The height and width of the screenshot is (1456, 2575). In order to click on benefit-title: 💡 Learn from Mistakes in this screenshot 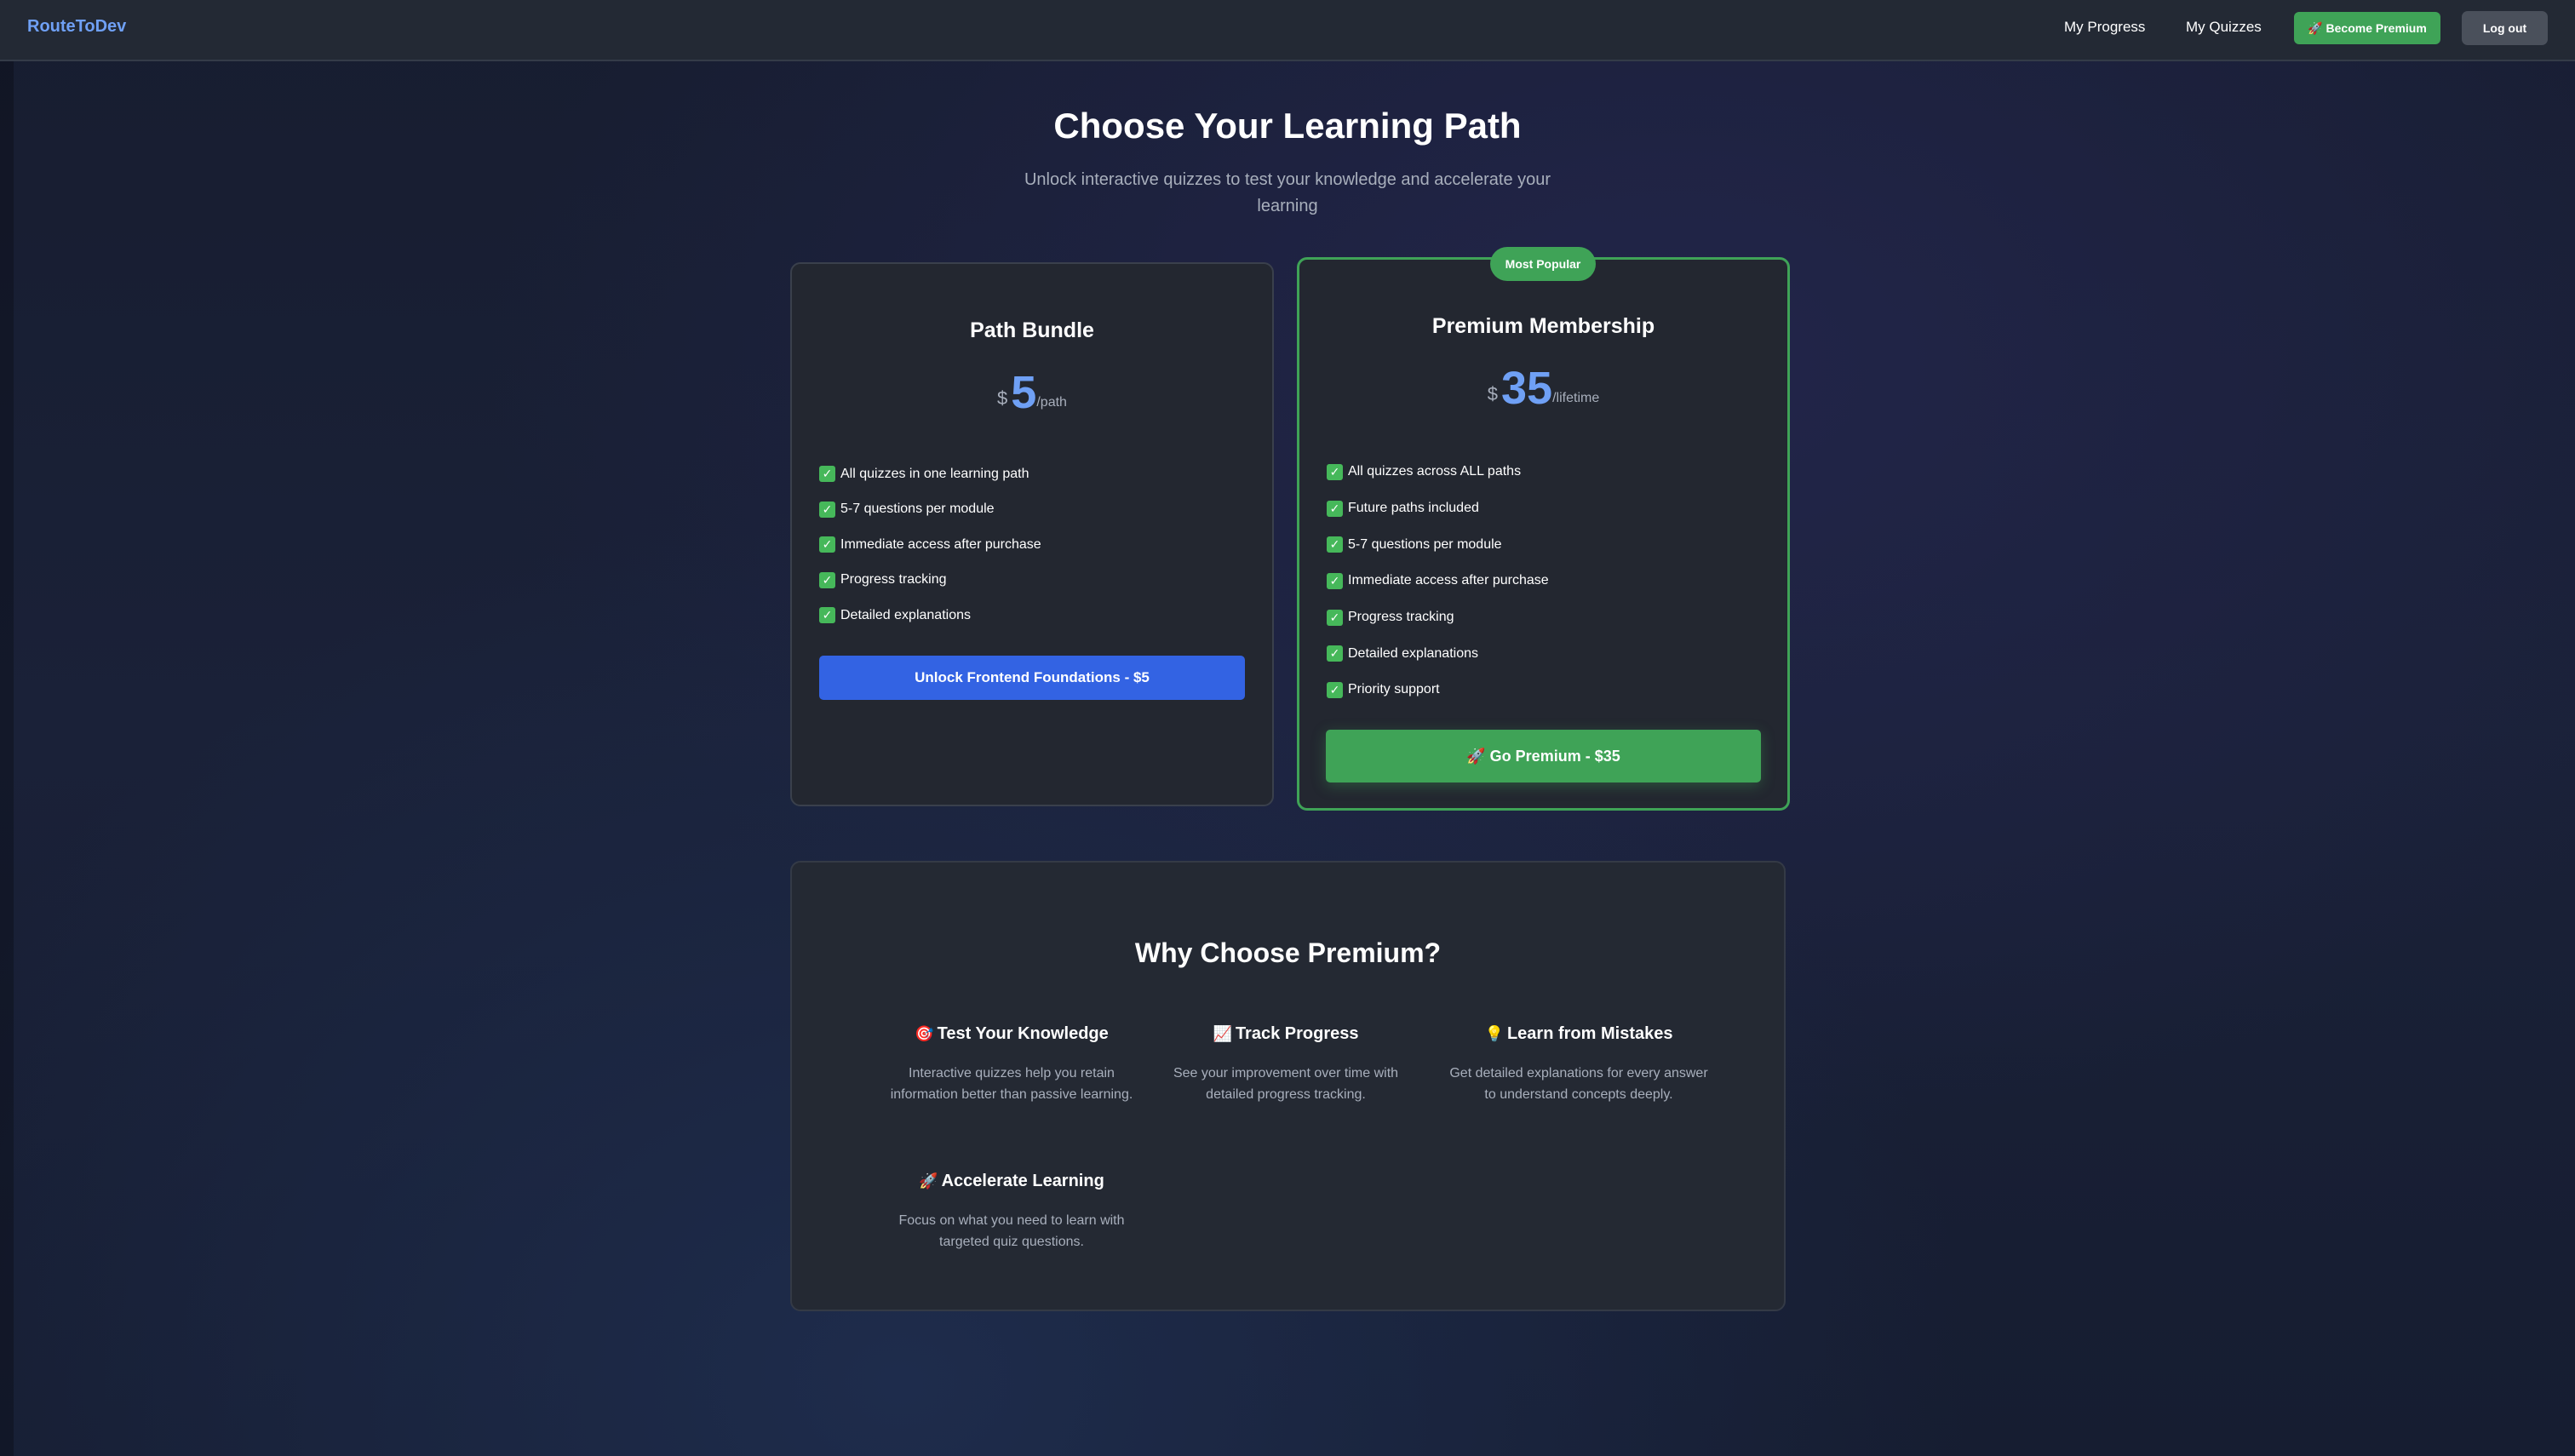, I will do `click(1578, 1036)`.